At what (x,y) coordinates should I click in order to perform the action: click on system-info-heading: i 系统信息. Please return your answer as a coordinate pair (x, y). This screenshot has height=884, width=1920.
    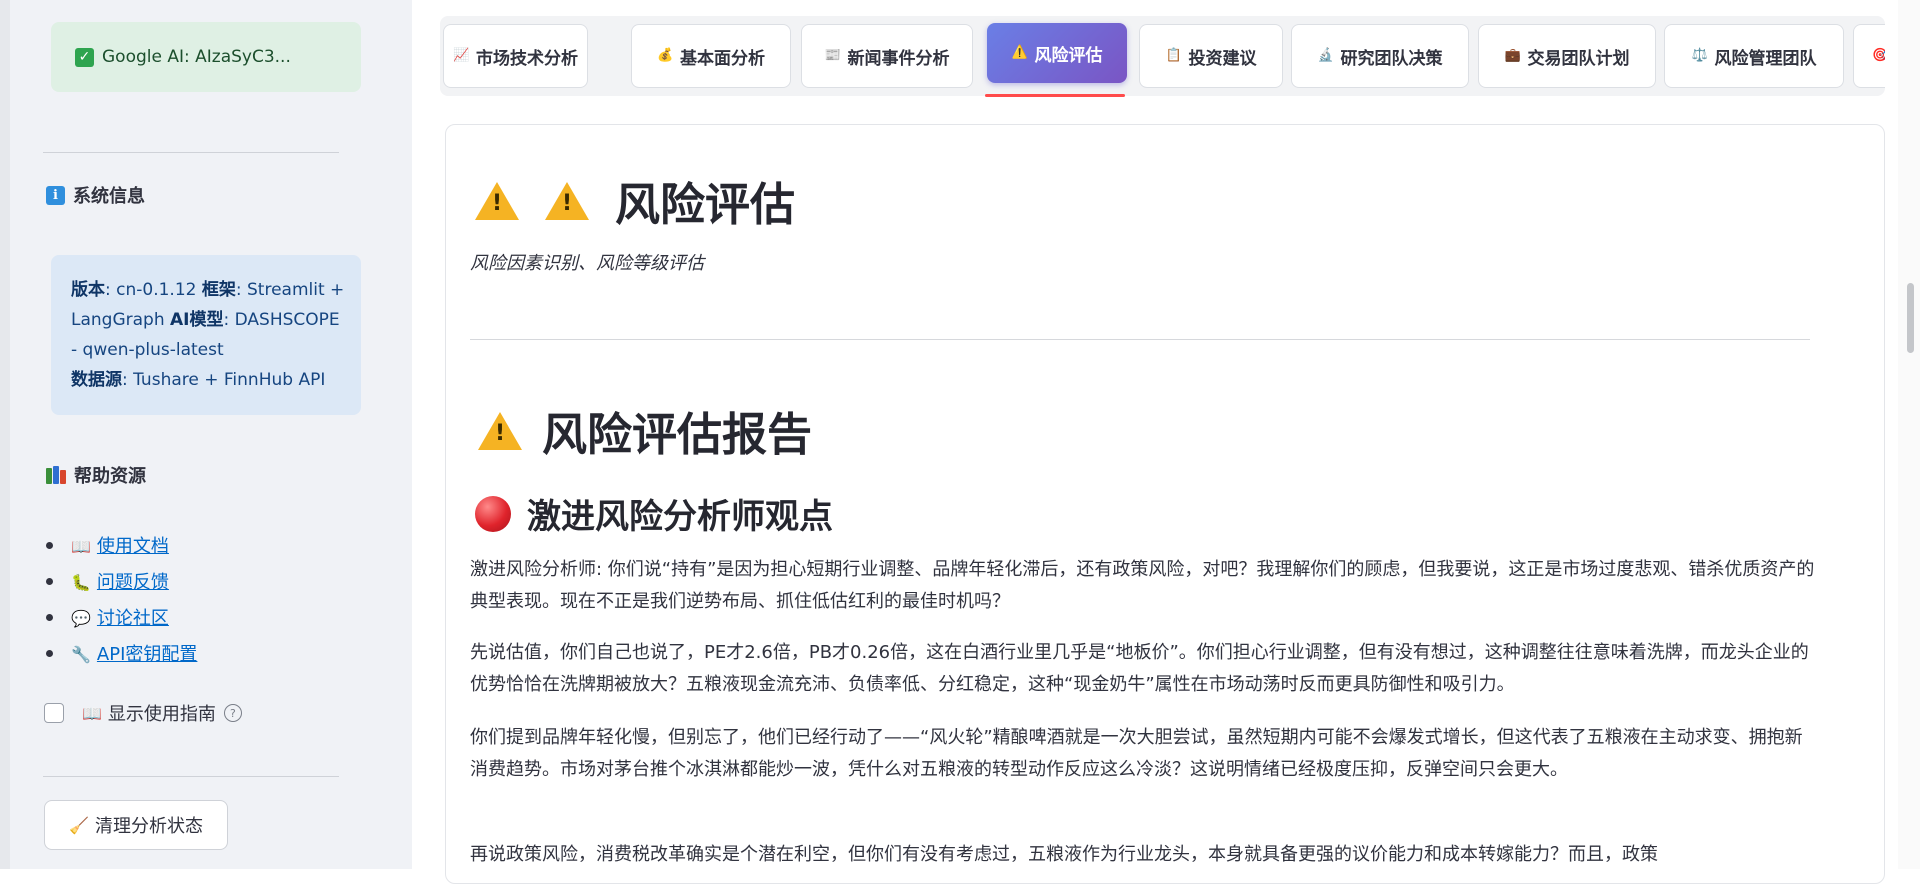
    Looking at the image, I should click on (95, 195).